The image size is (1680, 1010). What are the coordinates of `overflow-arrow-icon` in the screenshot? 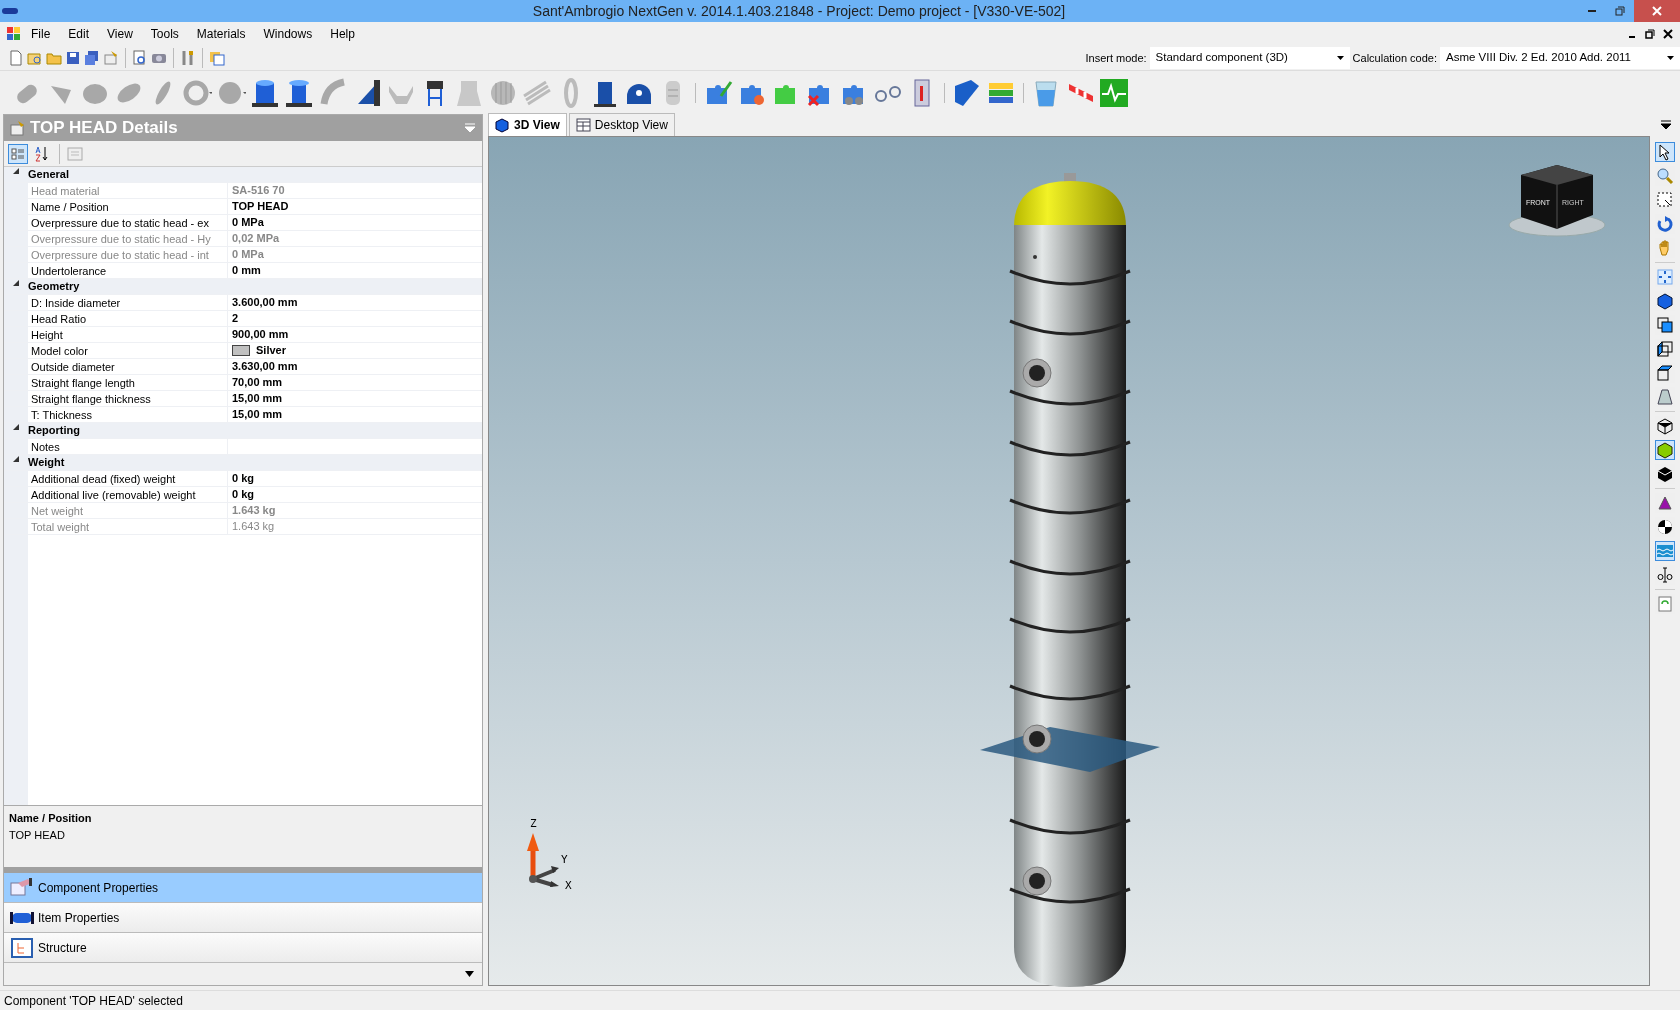 It's located at (469, 974).